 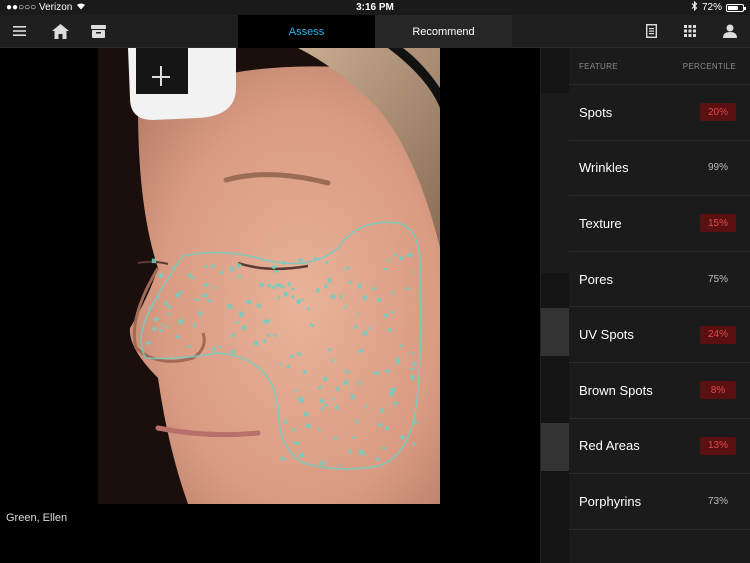 I want to click on grid-icon, so click(x=690, y=31).